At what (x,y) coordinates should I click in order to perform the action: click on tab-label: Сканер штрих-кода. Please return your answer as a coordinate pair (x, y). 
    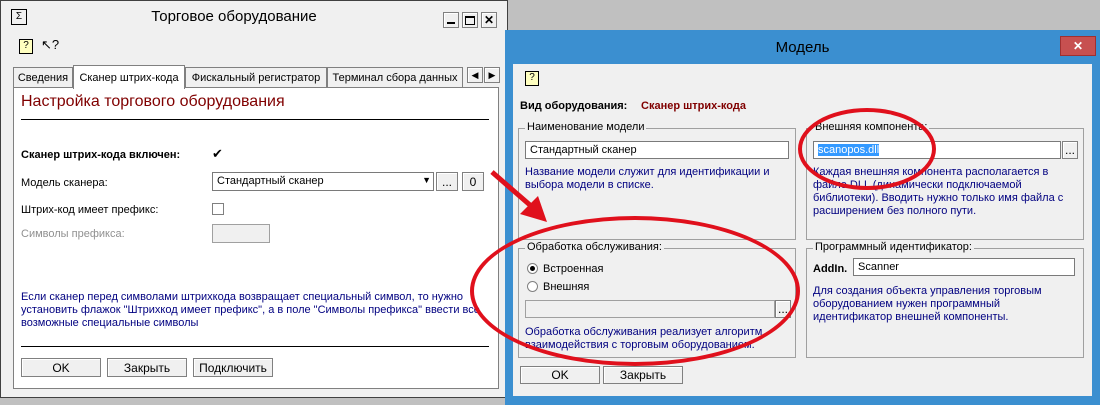
    Looking at the image, I should click on (129, 77).